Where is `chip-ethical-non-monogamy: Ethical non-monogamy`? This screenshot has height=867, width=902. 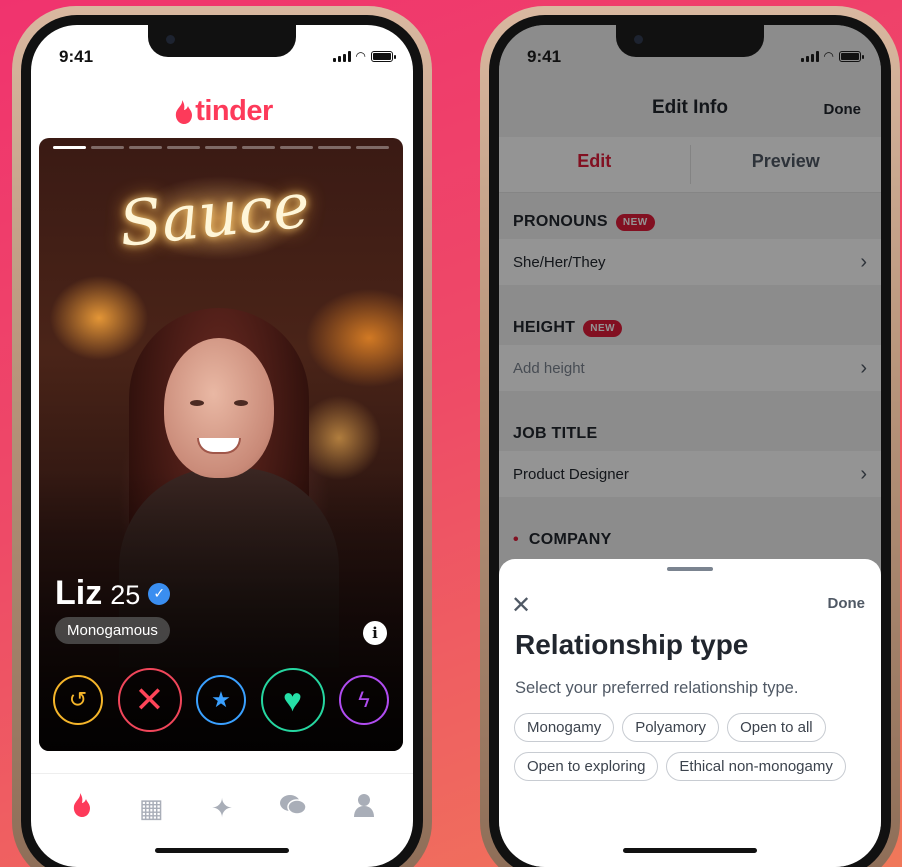 chip-ethical-non-monogamy: Ethical non-monogamy is located at coordinates (756, 766).